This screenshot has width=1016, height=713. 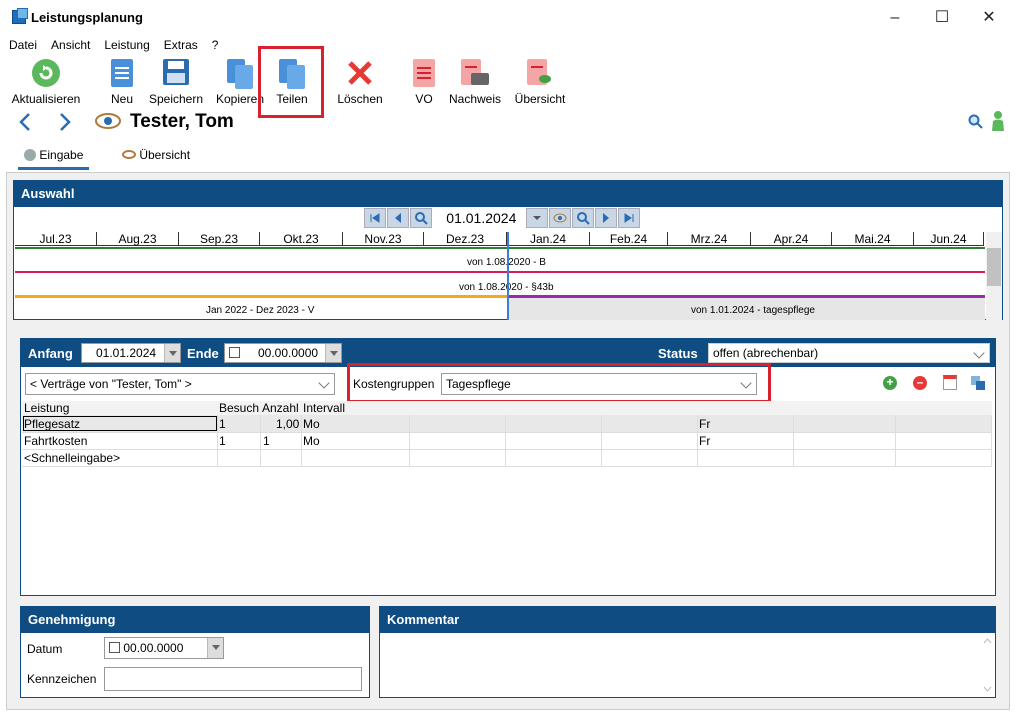 I want to click on datum-field: 00.00.0000, so click(x=164, y=648).